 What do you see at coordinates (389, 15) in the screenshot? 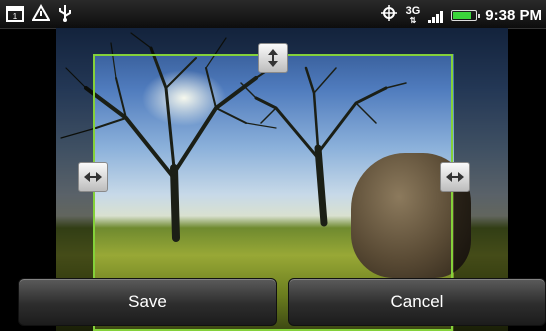
I see `gps-icon` at bounding box center [389, 15].